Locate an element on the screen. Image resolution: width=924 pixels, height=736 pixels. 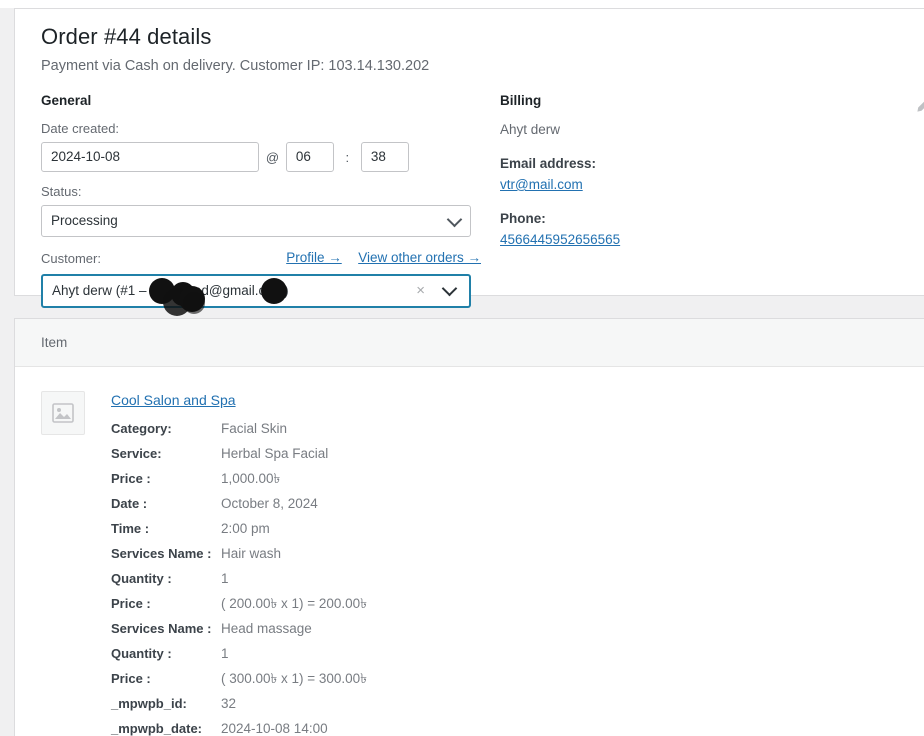
item-meta-key: _mpwpb_id: is located at coordinates (149, 703).